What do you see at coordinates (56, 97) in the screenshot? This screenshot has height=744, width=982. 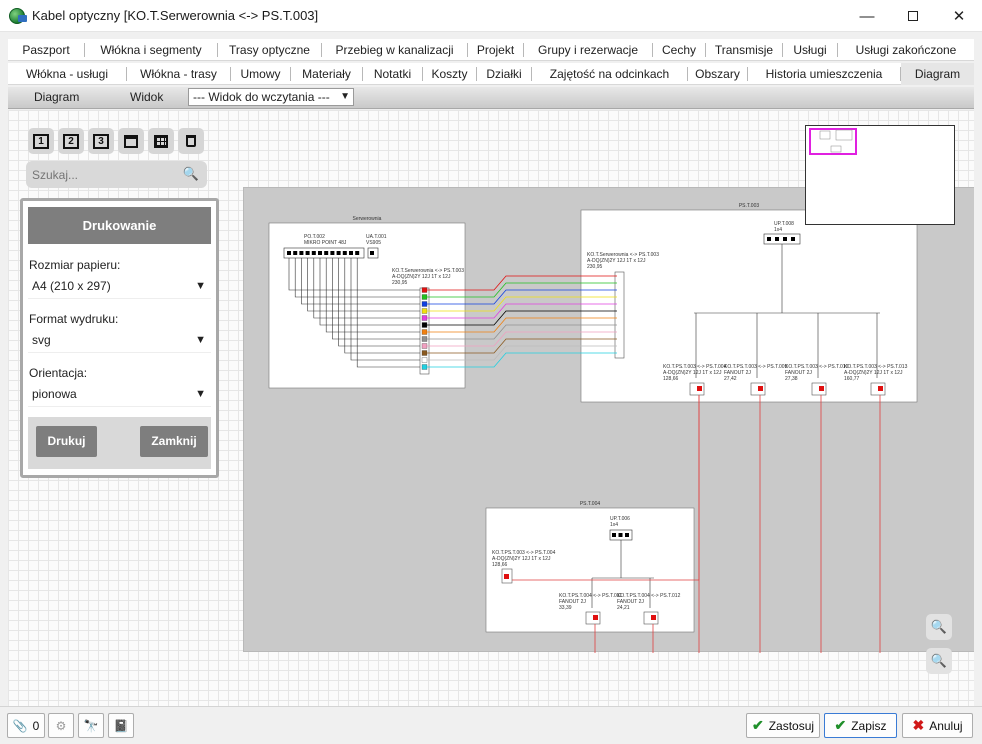 I see `menu-diagram: Diagram` at bounding box center [56, 97].